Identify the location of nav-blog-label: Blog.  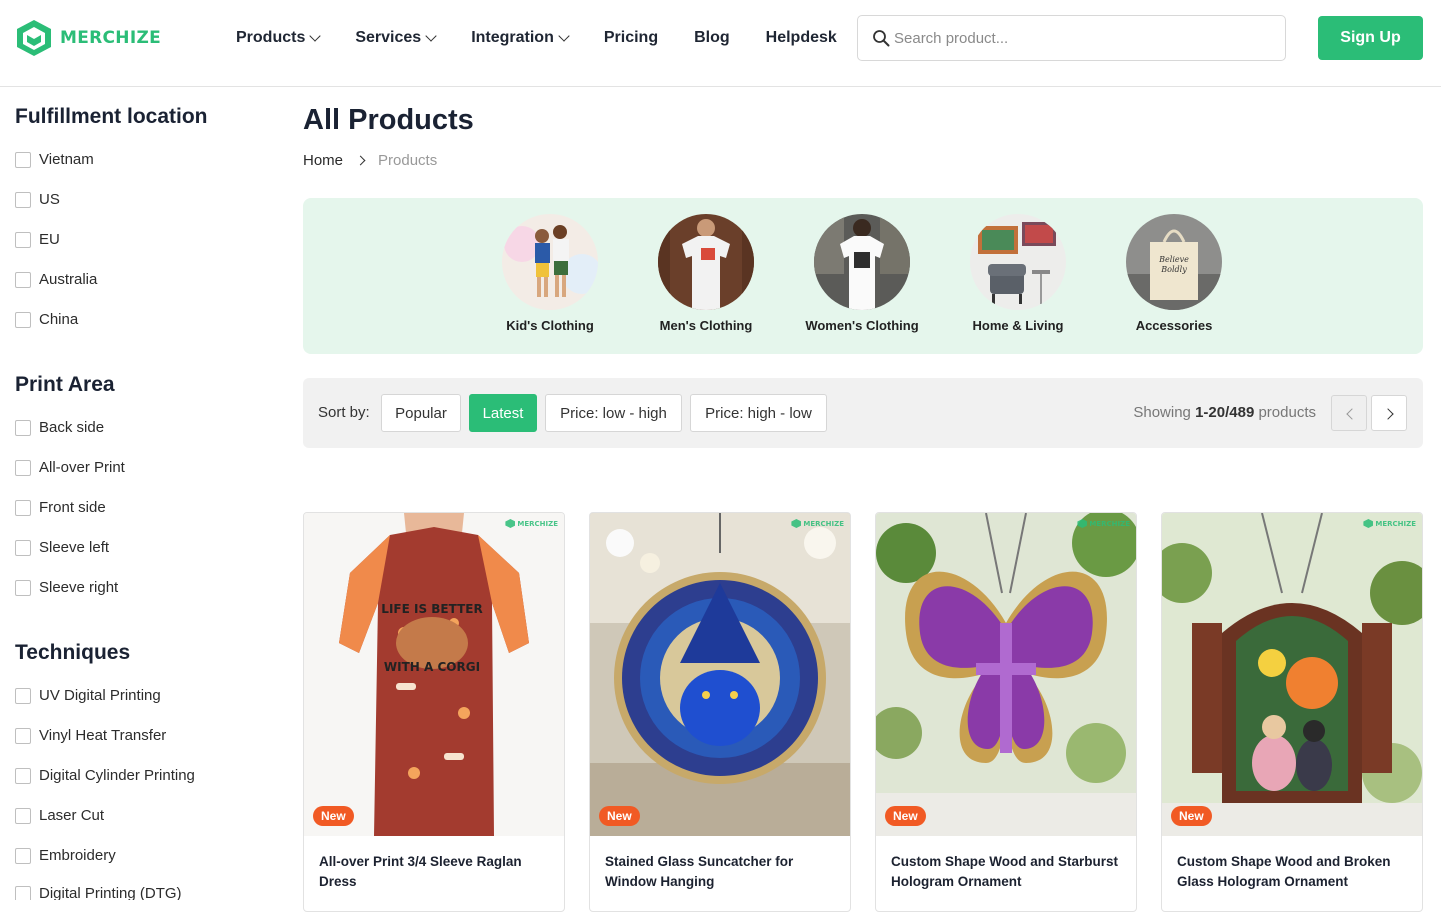
(712, 37).